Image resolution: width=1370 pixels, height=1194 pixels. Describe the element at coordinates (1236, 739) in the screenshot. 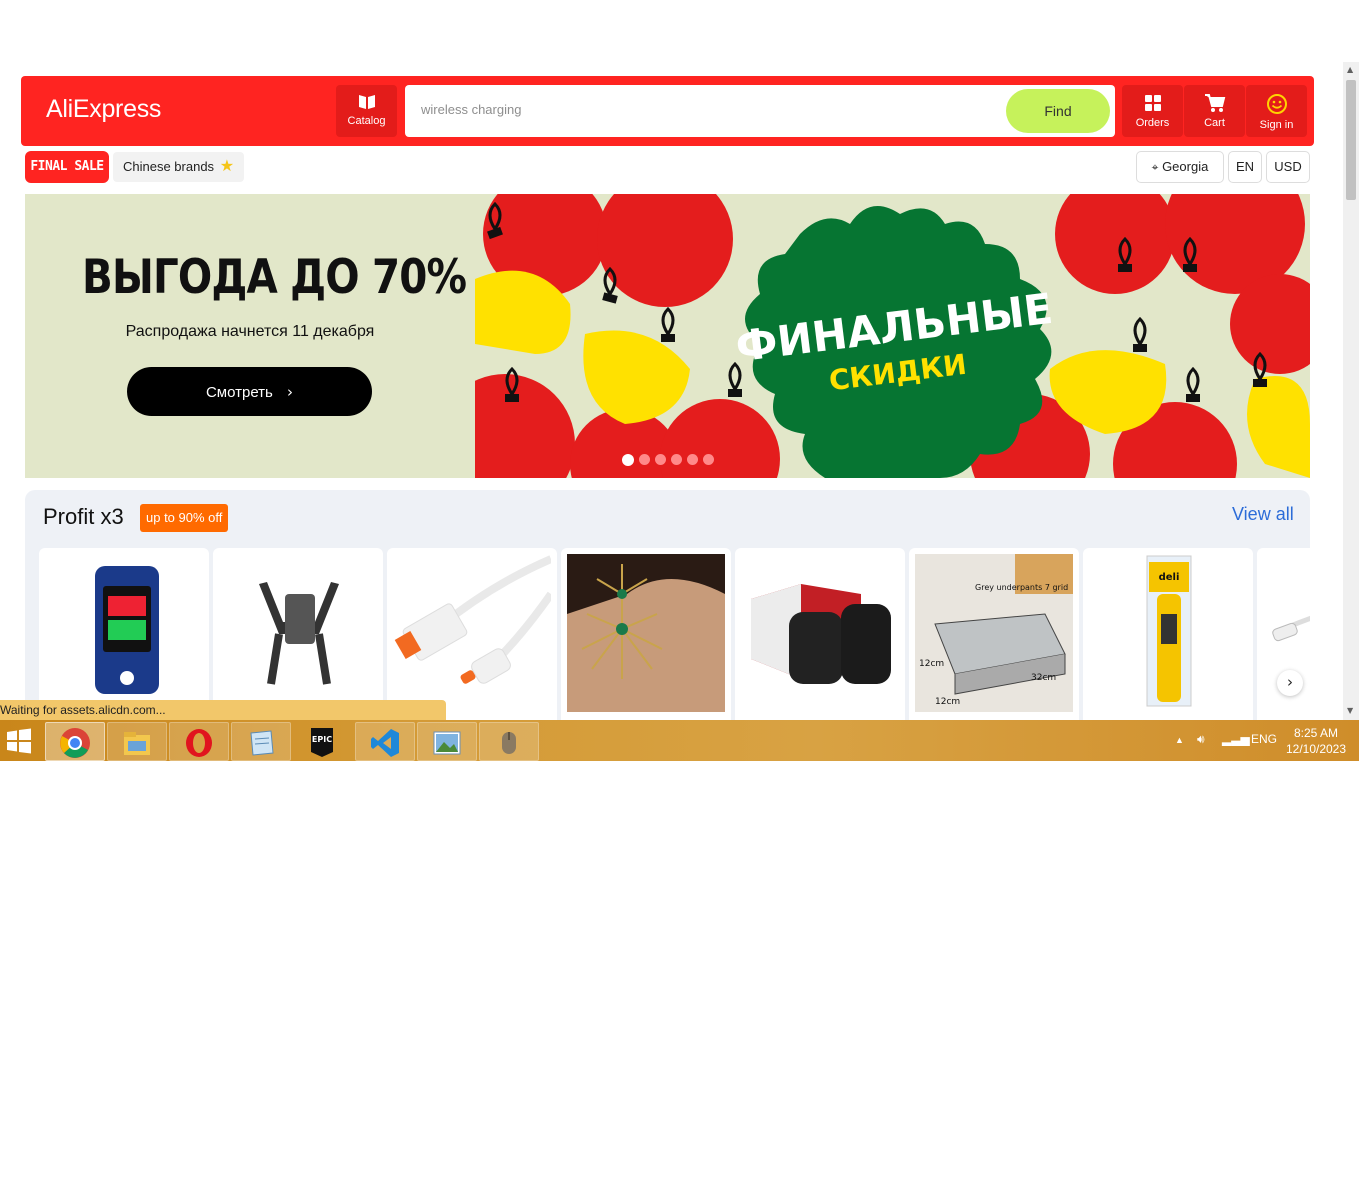

I see `network-signal-icon: ▂▃▅` at that location.